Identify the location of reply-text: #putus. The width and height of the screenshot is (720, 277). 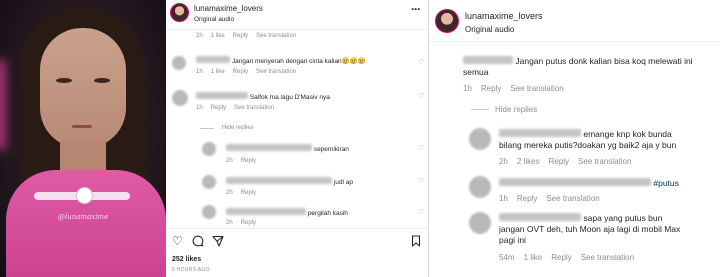
(594, 183).